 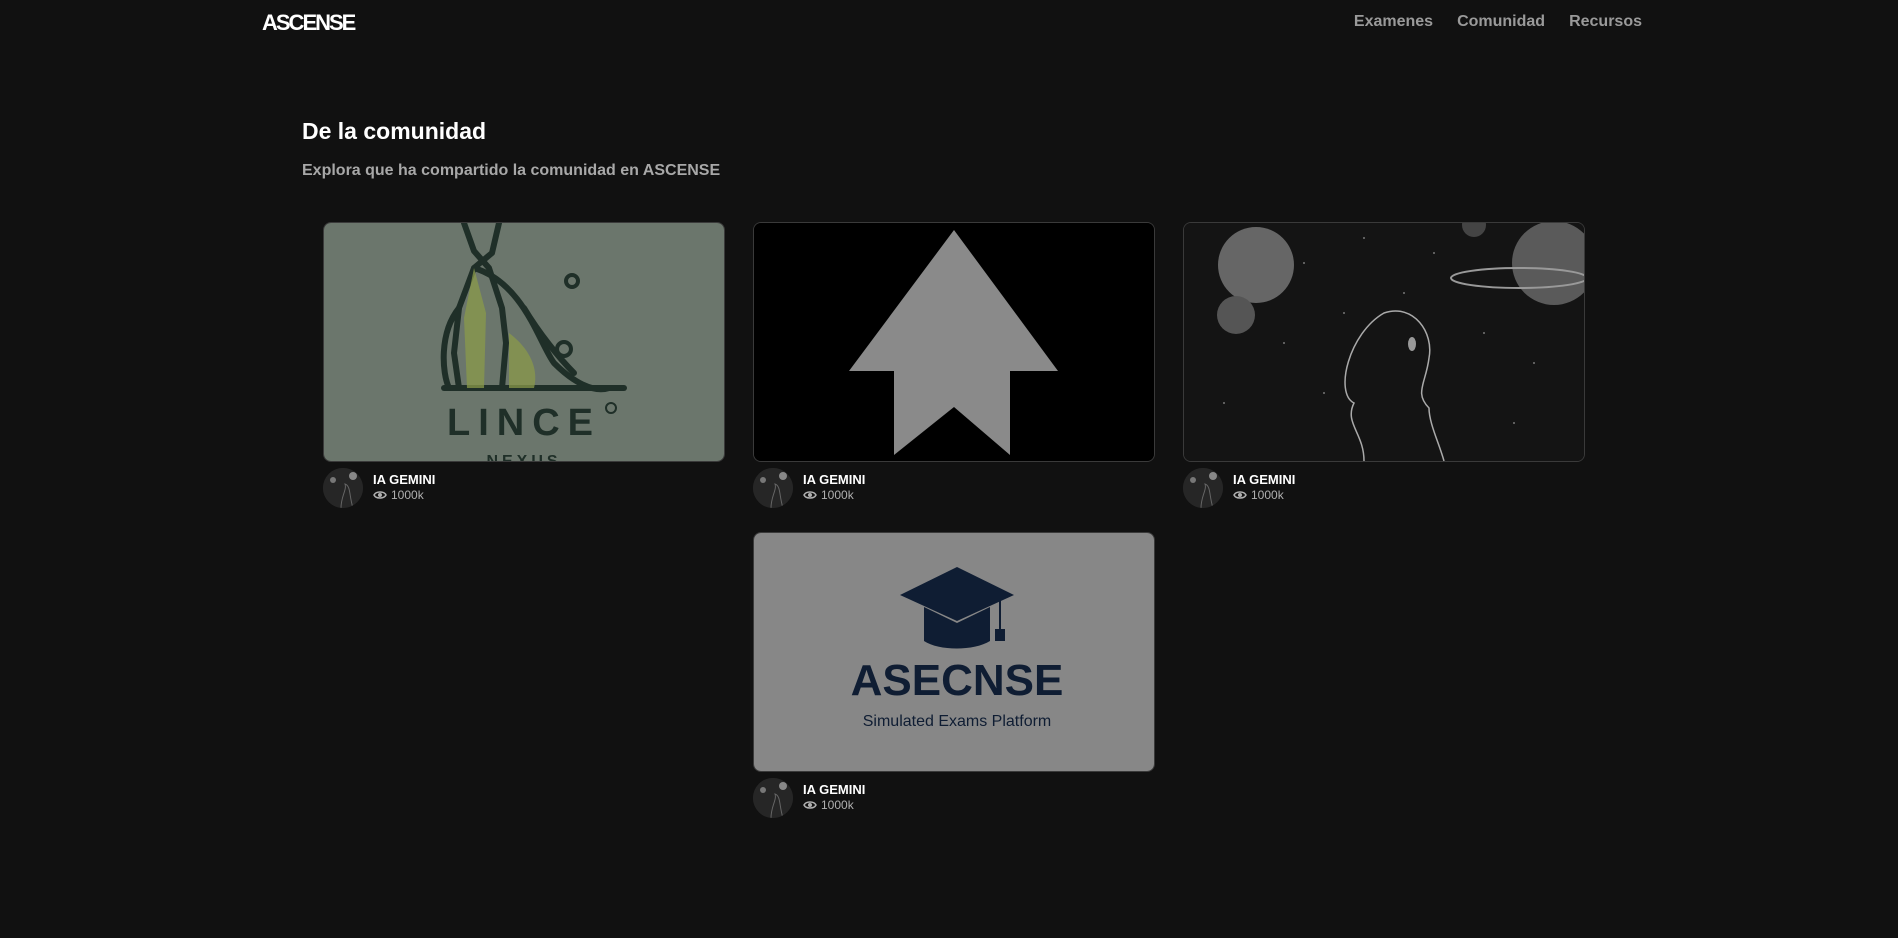 I want to click on site-logo: ASCENSE, so click(x=309, y=23).